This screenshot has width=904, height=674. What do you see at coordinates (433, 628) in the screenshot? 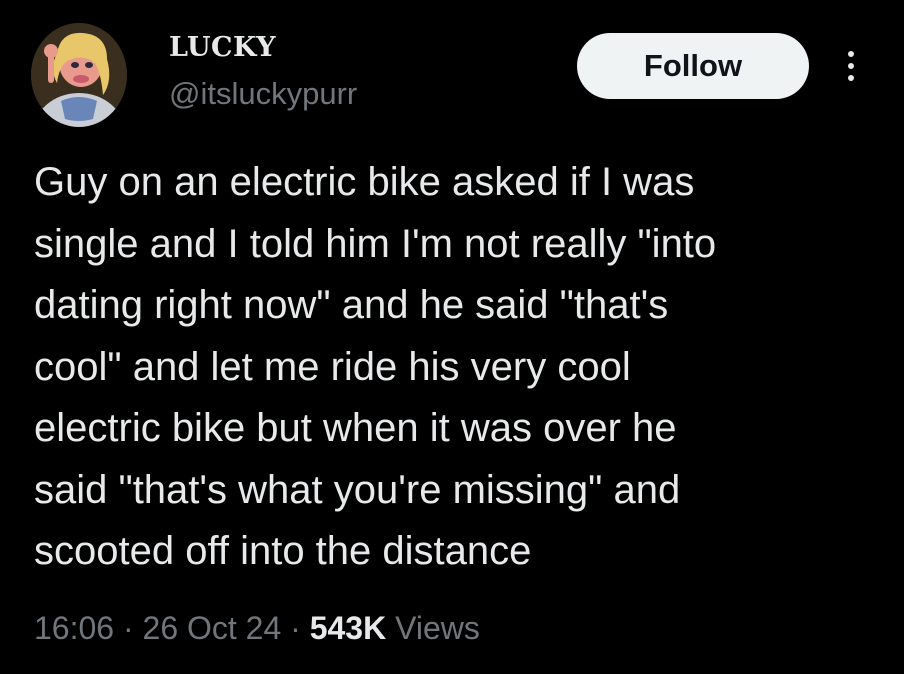
I see `views-label: Views` at bounding box center [433, 628].